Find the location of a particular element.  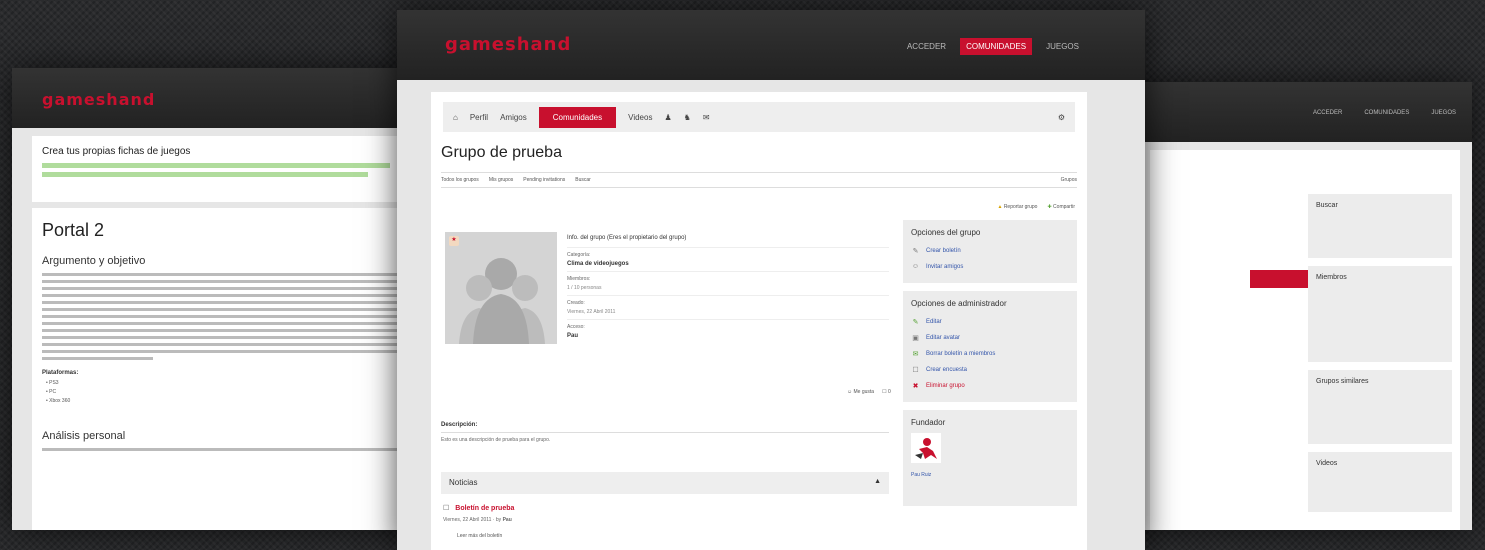

tab-videos: Videos is located at coordinates (640, 117).